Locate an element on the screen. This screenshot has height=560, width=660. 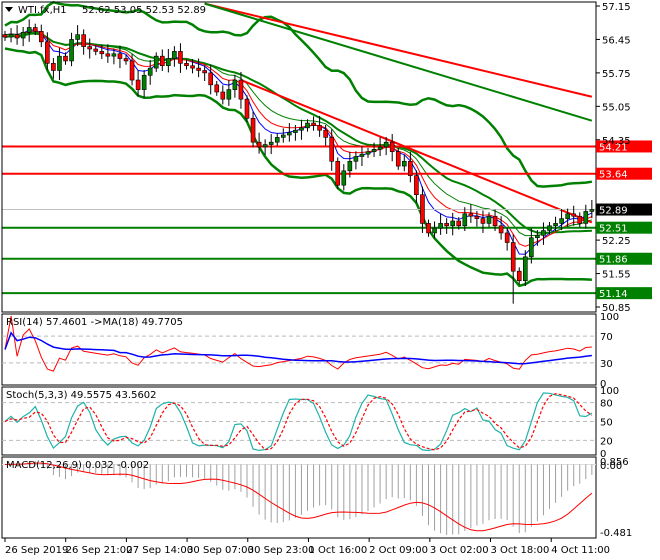
time-label: 3 Oct 18:00 is located at coordinates (520, 550).